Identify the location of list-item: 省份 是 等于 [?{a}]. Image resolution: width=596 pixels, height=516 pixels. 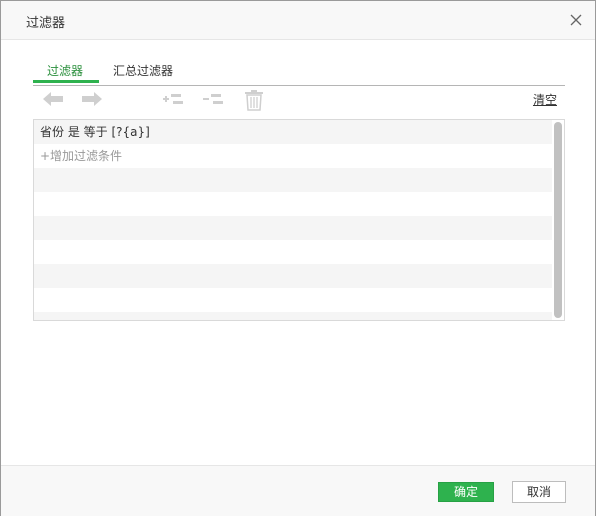
(293, 132).